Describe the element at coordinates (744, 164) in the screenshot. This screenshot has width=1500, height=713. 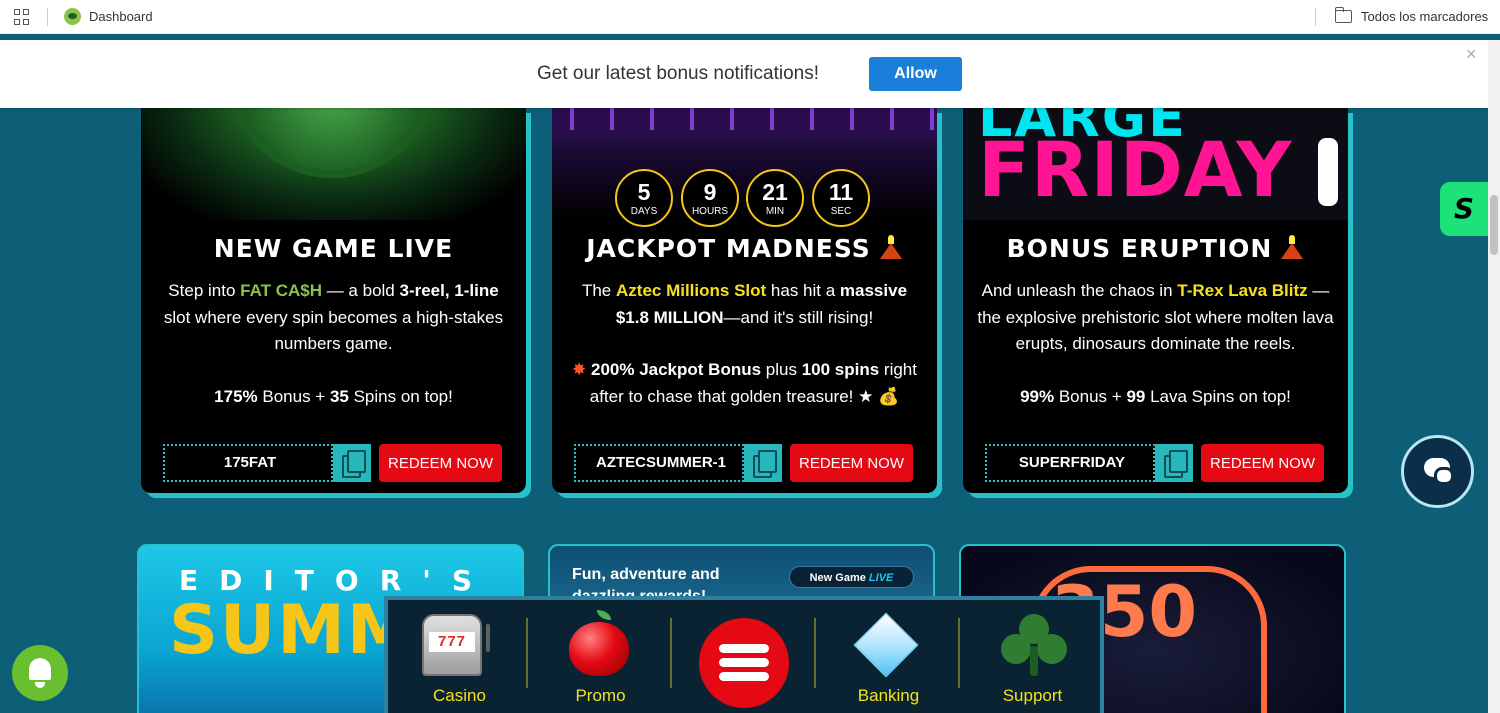
I see `promo-art-aztec` at that location.